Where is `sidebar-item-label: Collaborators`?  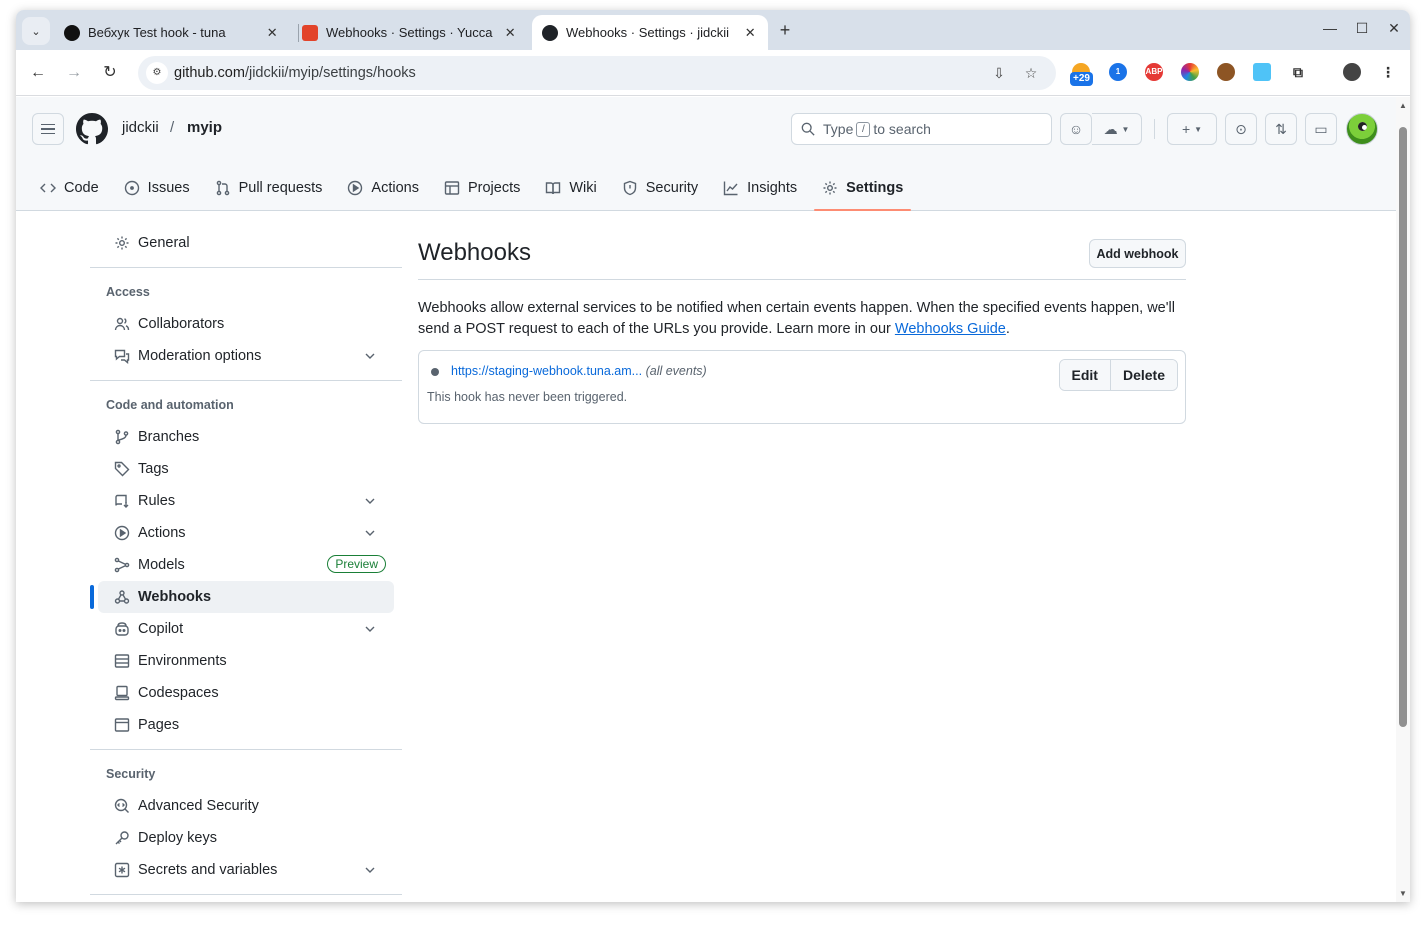
sidebar-item-label: Collaborators is located at coordinates (181, 324).